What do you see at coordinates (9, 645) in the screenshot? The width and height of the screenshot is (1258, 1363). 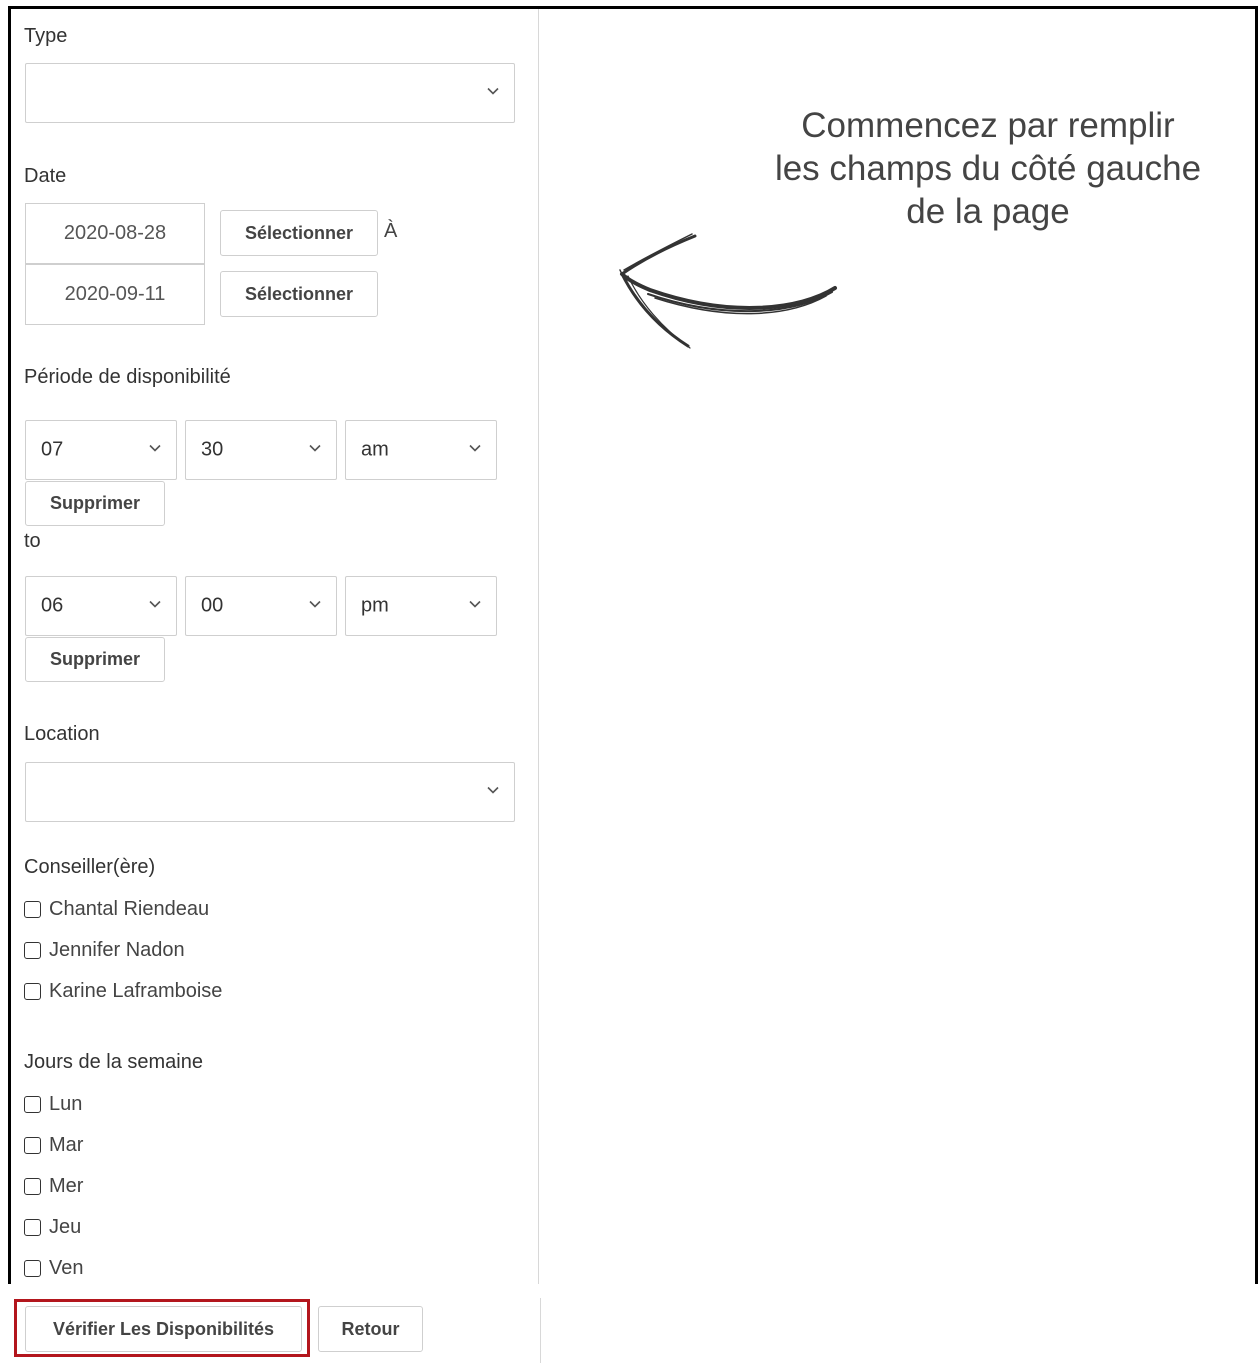 I see `frame-left-border` at bounding box center [9, 645].